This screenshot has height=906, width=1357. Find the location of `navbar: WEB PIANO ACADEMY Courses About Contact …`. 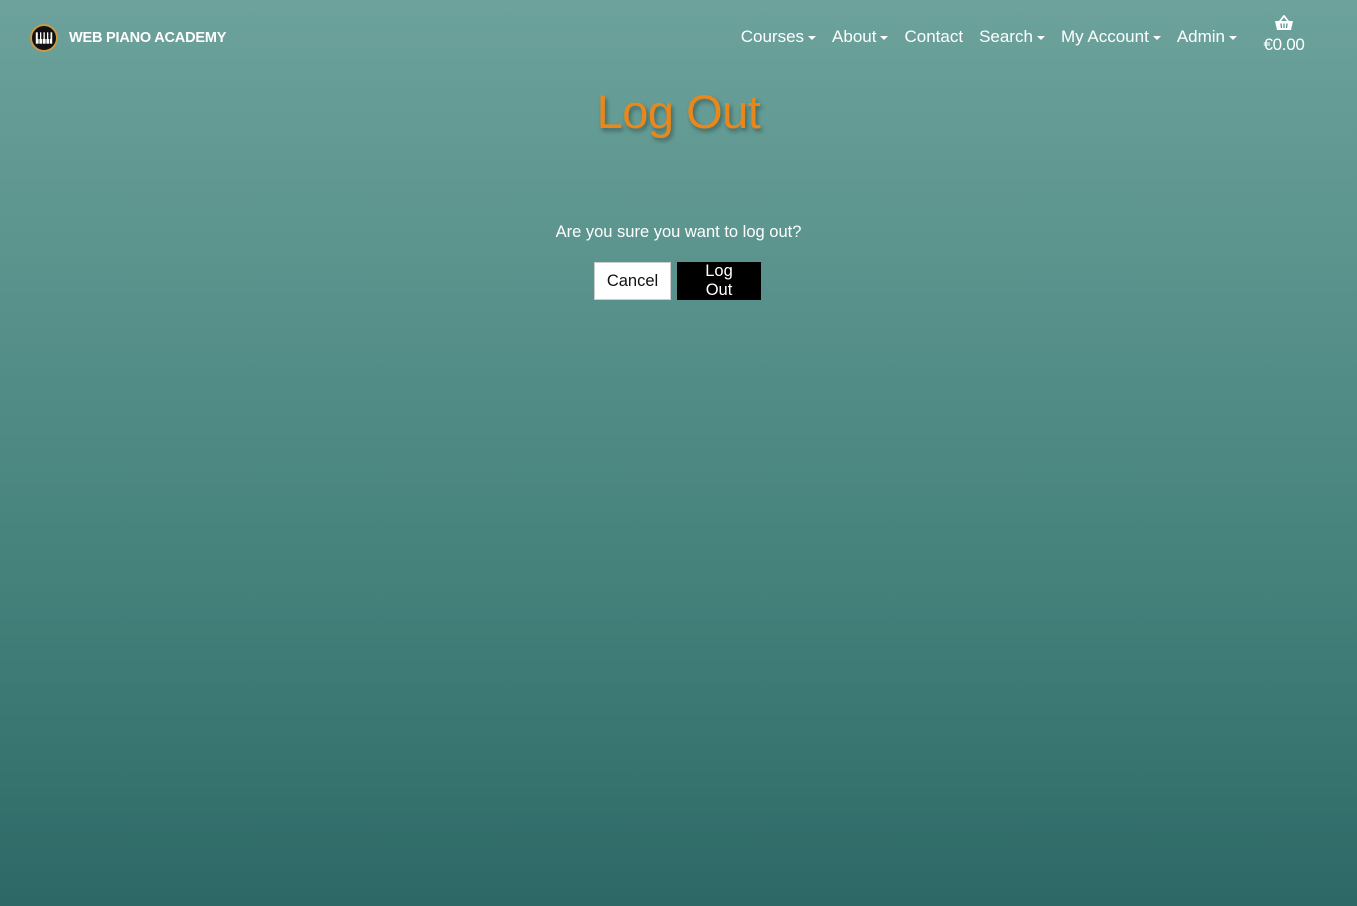

navbar: WEB PIANO ACADEMY Courses About Contact … is located at coordinates (678, 37).